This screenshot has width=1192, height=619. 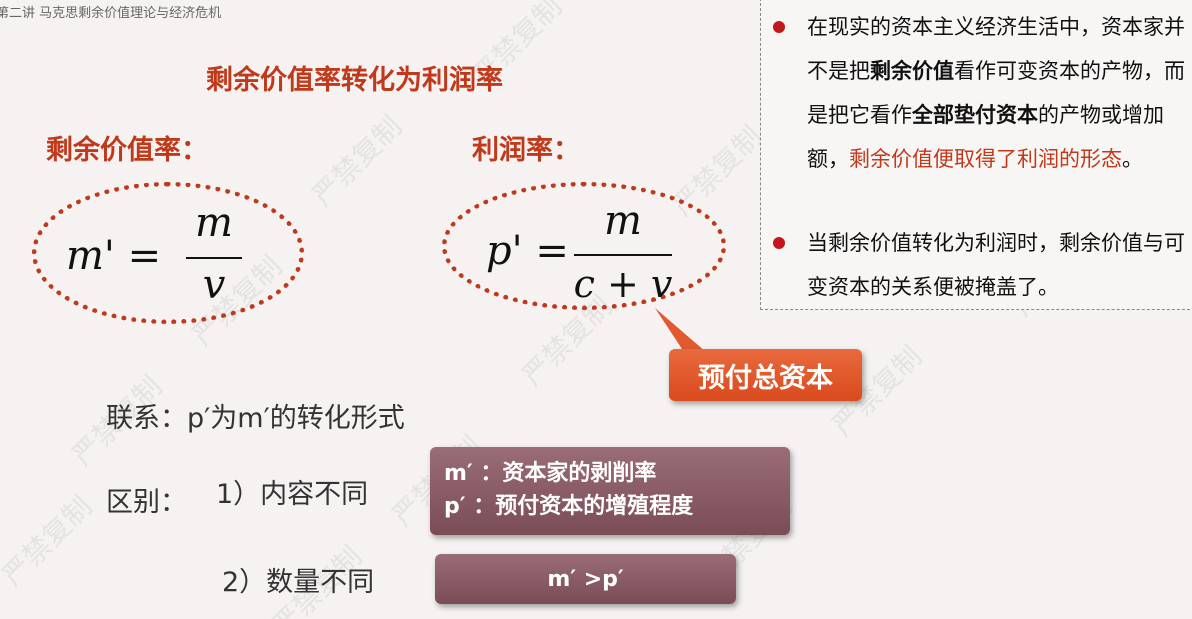 I want to click on note-1-red-highlight: 剩余价值便取得了利润的形态, so click(x=985, y=159).